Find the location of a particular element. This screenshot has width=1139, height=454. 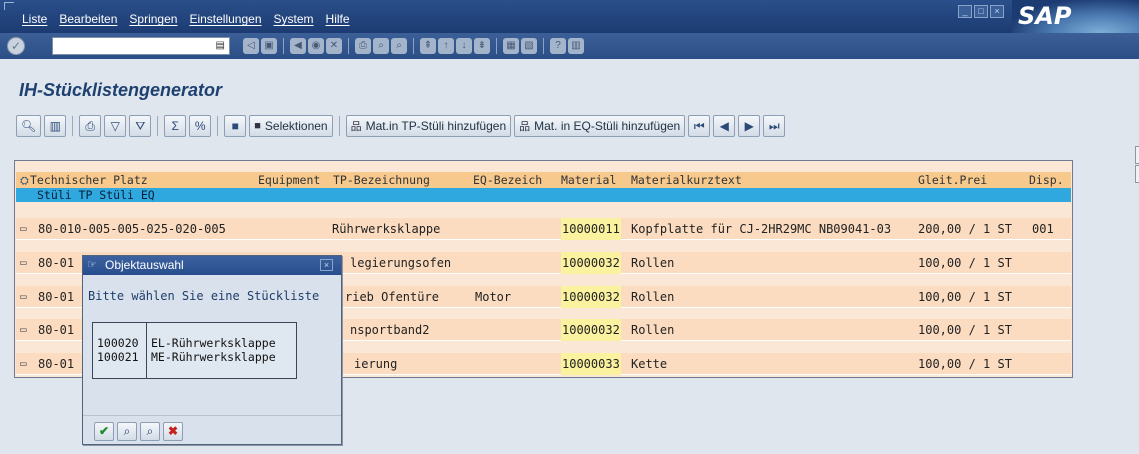

sum-button: Σ is located at coordinates (175, 126).